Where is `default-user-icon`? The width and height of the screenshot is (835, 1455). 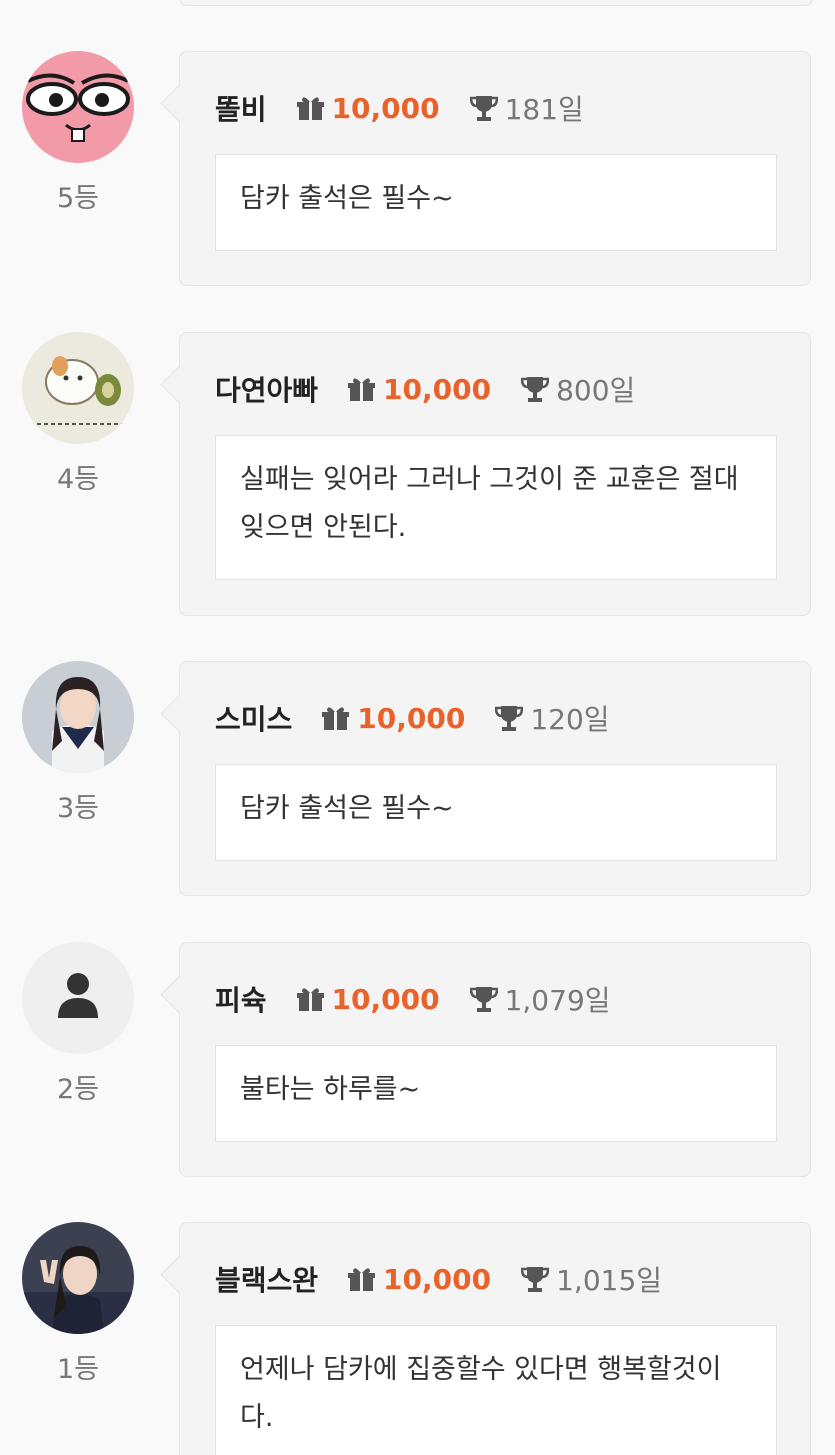
default-user-icon is located at coordinates (78, 998).